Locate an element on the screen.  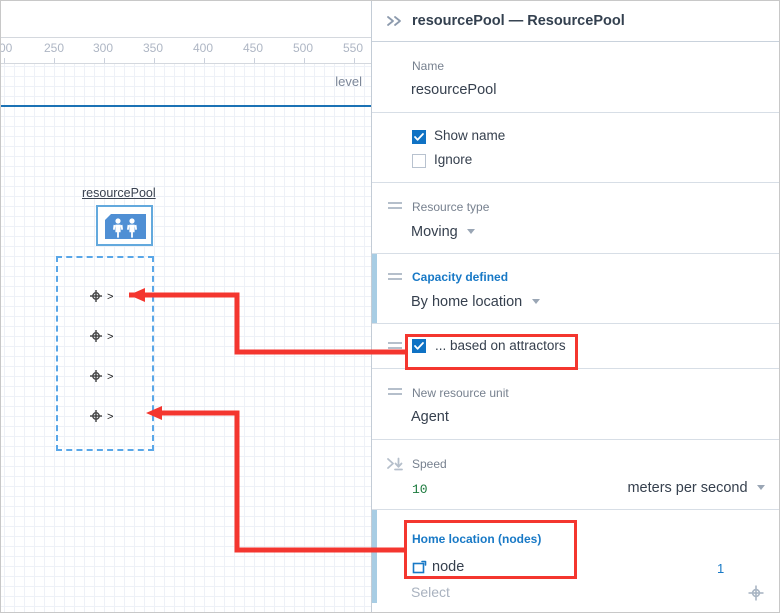
speed-unit-dropdown: meters per second is located at coordinates (696, 488).